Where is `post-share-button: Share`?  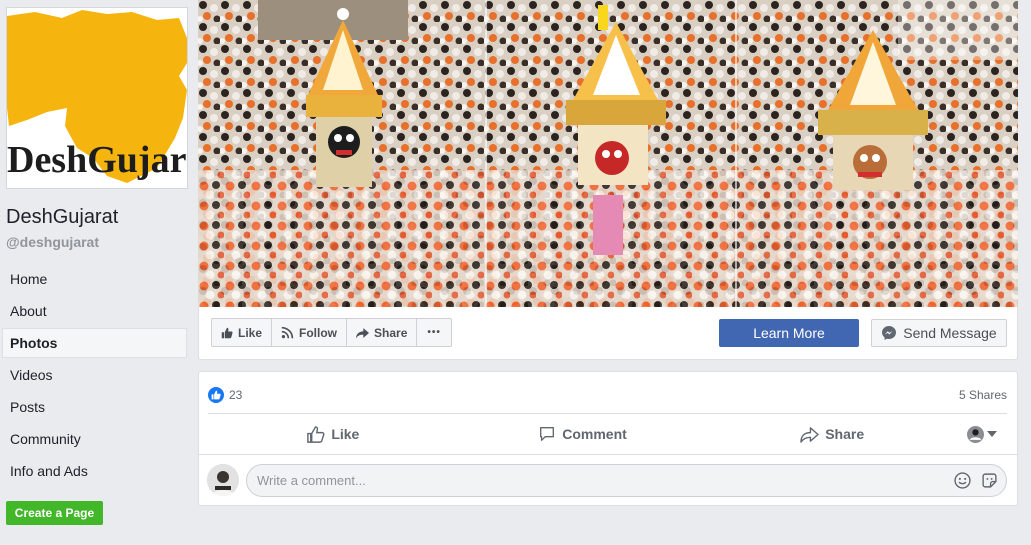 post-share-button: Share is located at coordinates (832, 434).